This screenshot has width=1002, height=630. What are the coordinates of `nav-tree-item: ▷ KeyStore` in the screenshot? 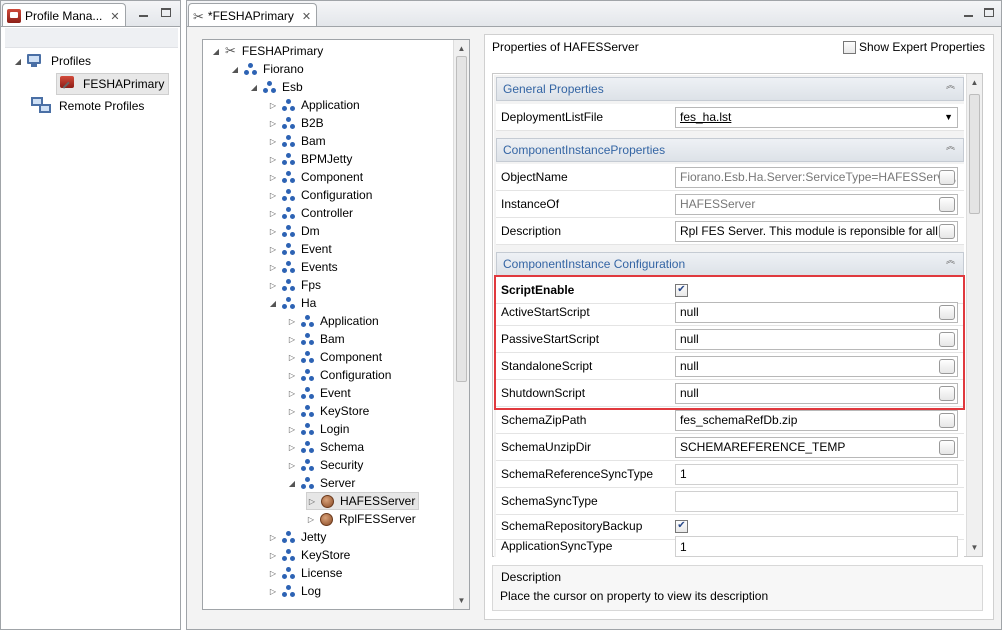 It's located at (328, 411).